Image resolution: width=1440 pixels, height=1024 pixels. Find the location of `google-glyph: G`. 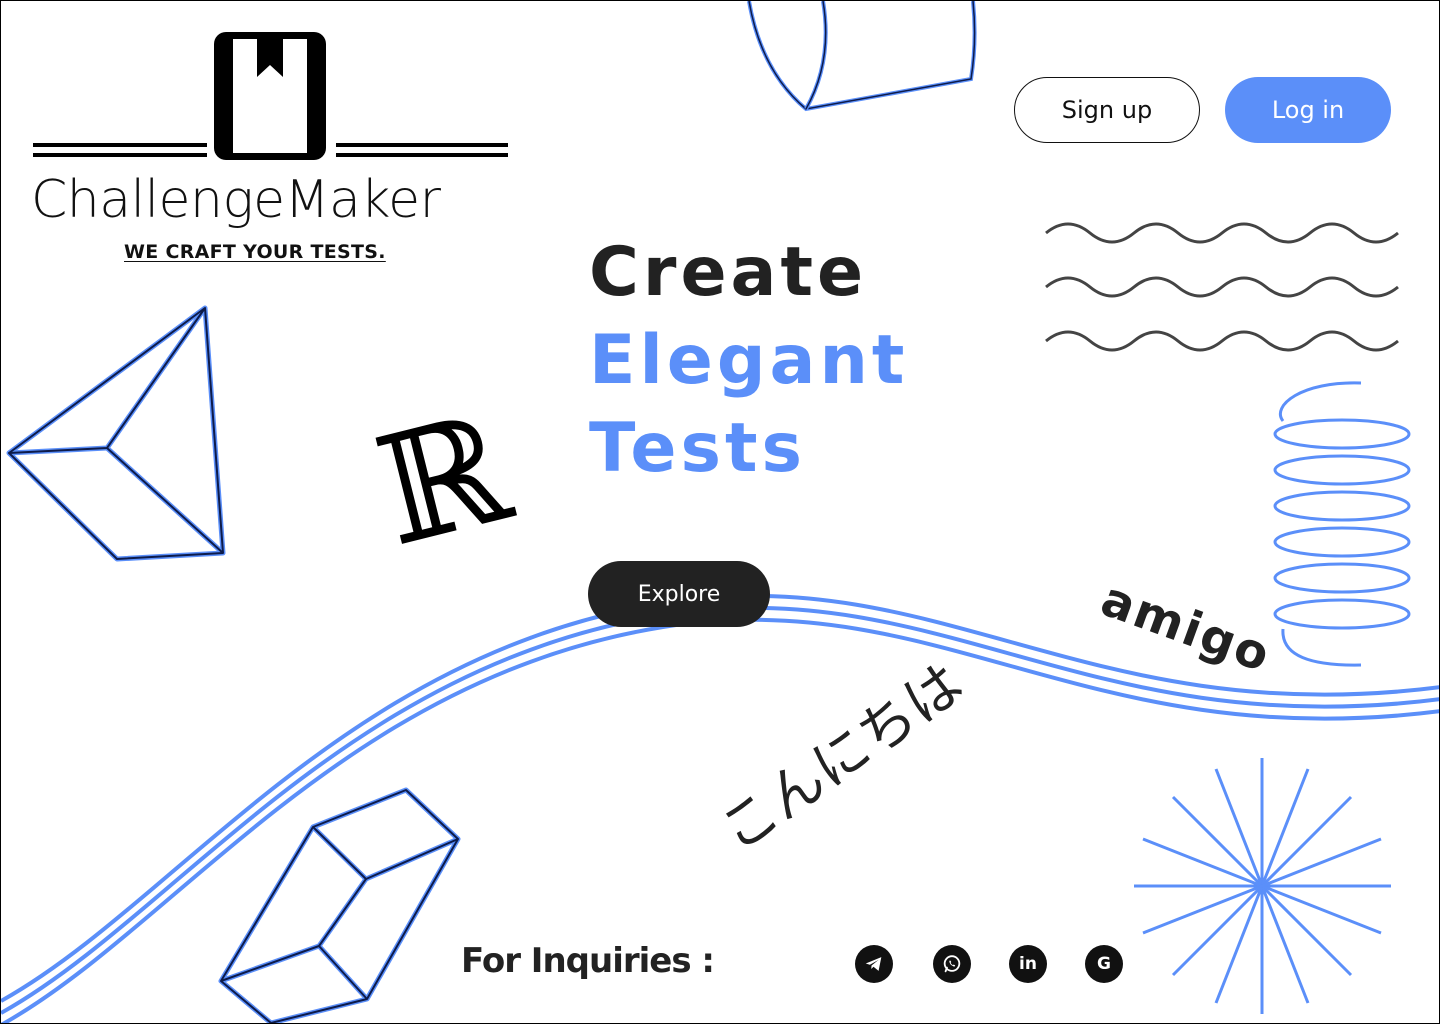

google-glyph: G is located at coordinates (1104, 964).